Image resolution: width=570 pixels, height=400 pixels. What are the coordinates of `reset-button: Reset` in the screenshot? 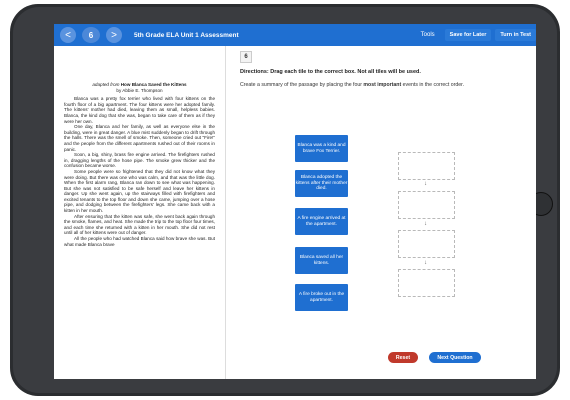 It's located at (403, 357).